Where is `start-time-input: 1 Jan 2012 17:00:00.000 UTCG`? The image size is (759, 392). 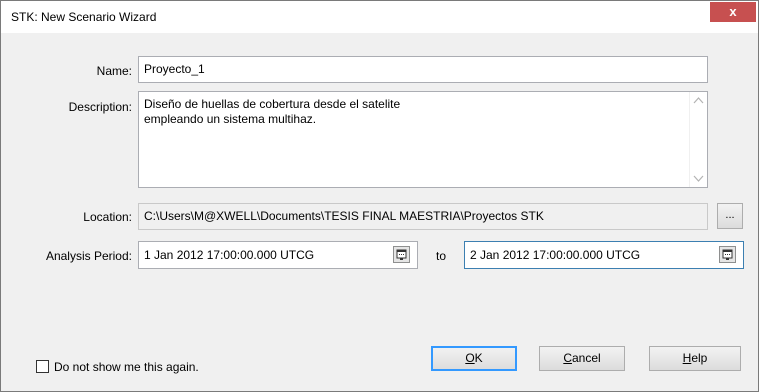
start-time-input: 1 Jan 2012 17:00:00.000 UTCG is located at coordinates (278, 255).